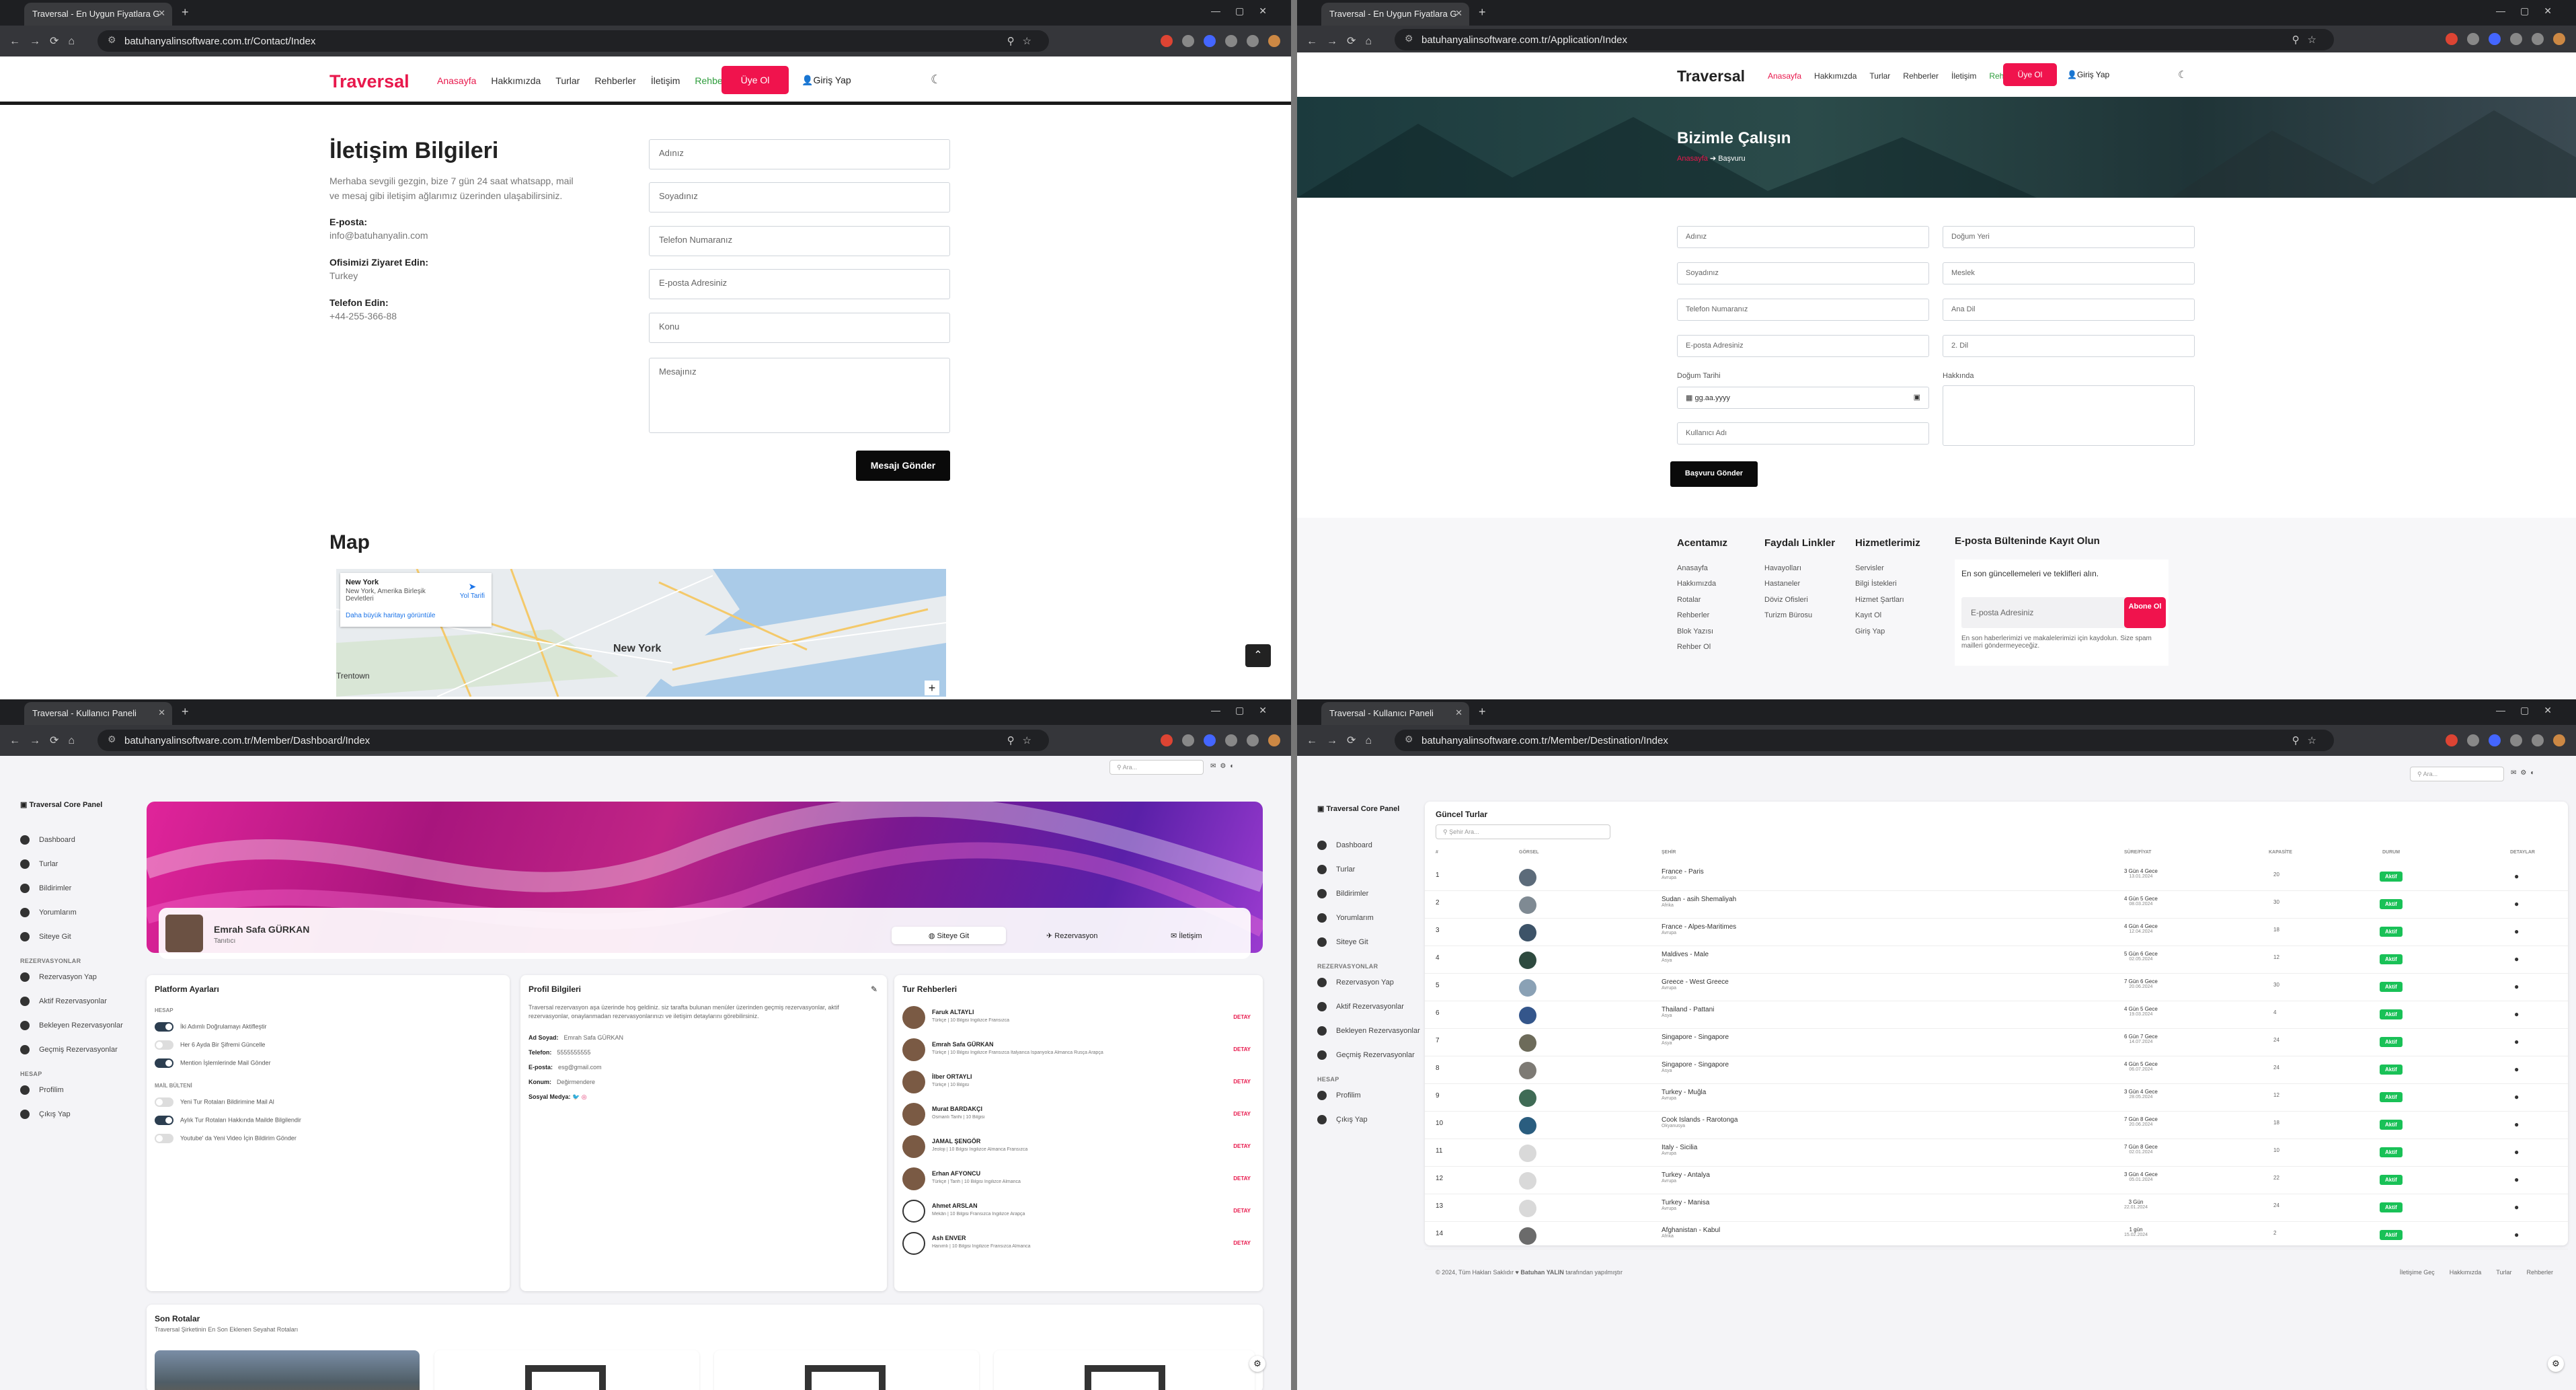  I want to click on theme-toggle-icon: ☾, so click(936, 80).